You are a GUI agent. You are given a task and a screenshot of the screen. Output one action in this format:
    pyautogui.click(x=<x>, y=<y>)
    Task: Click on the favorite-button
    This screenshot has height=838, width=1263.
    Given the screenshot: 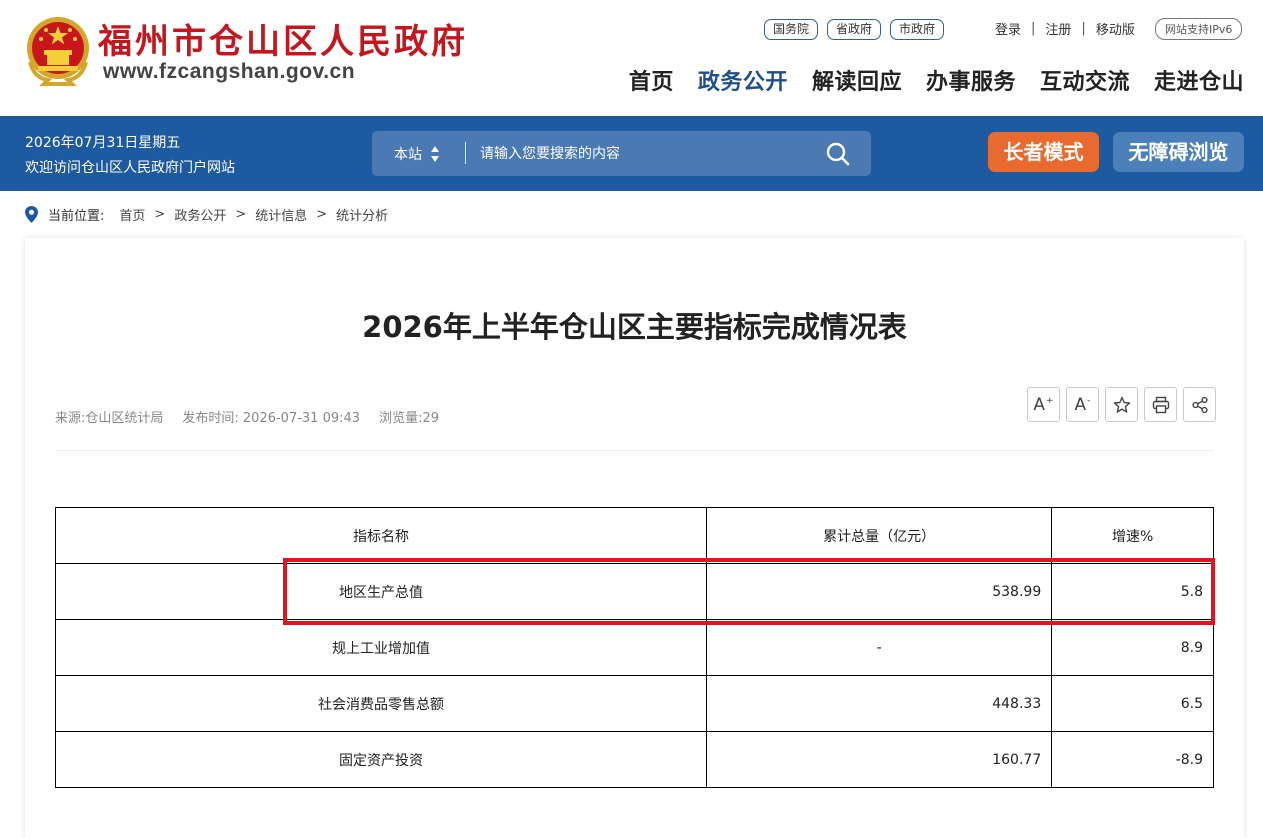 What is the action you would take?
    pyautogui.click(x=1121, y=404)
    